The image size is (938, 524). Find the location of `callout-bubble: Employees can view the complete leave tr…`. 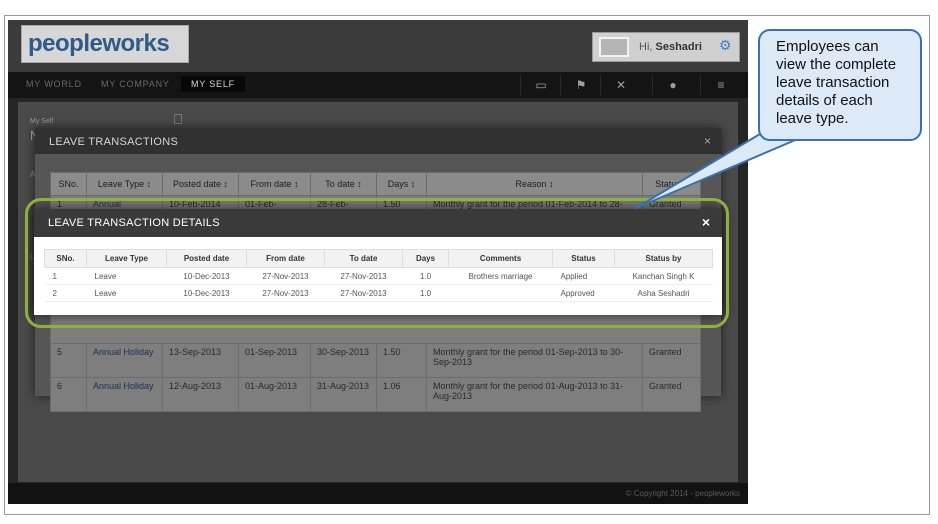

callout-bubble: Employees can view the complete leave tr… is located at coordinates (840, 85).